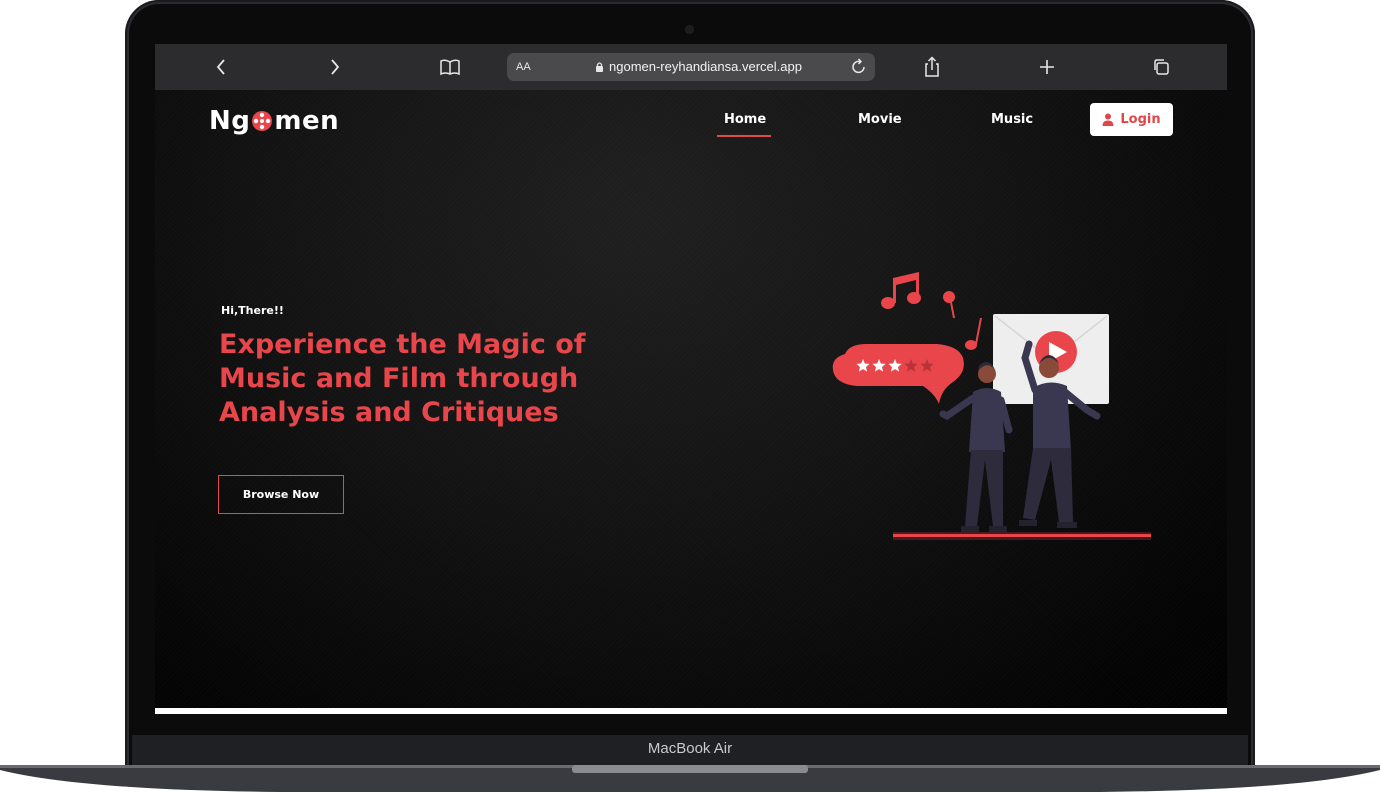 The width and height of the screenshot is (1380, 793). What do you see at coordinates (599, 67) in the screenshot?
I see `lock-icon` at bounding box center [599, 67].